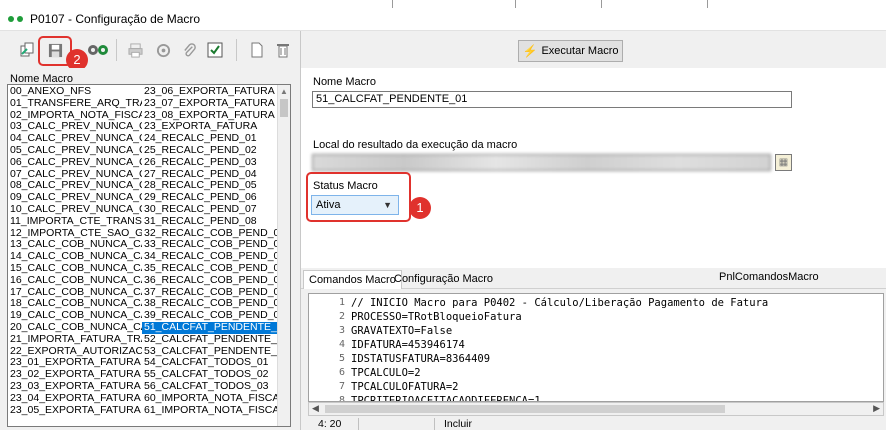 The width and height of the screenshot is (886, 430). What do you see at coordinates (210, 327) in the screenshot?
I see `macro-list-item: 51_CALCFAT_PENDENTE_01` at bounding box center [210, 327].